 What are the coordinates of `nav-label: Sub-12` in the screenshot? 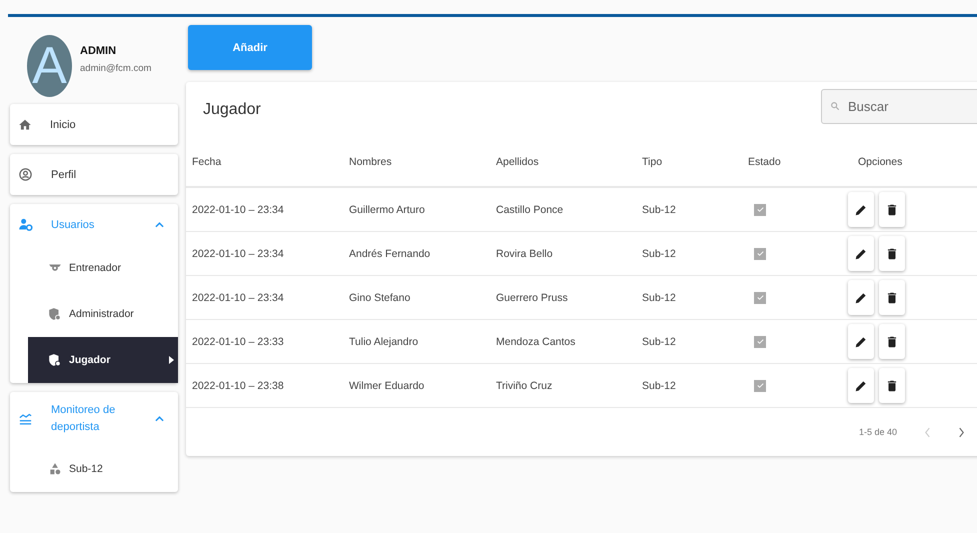 It's located at (86, 469).